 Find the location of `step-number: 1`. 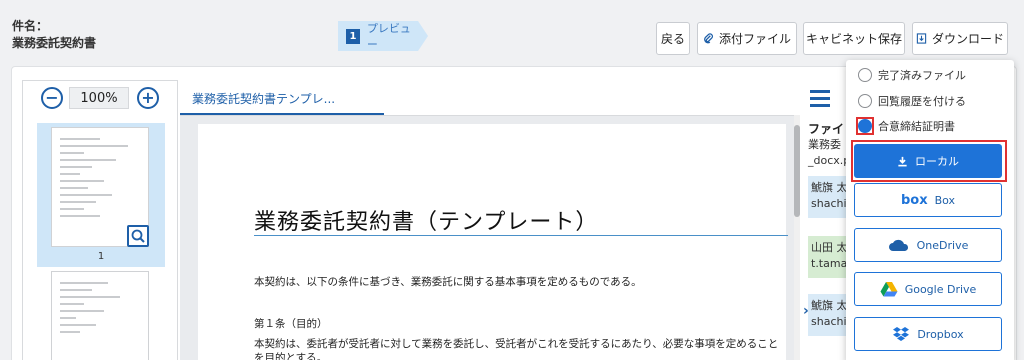

step-number: 1 is located at coordinates (353, 36).